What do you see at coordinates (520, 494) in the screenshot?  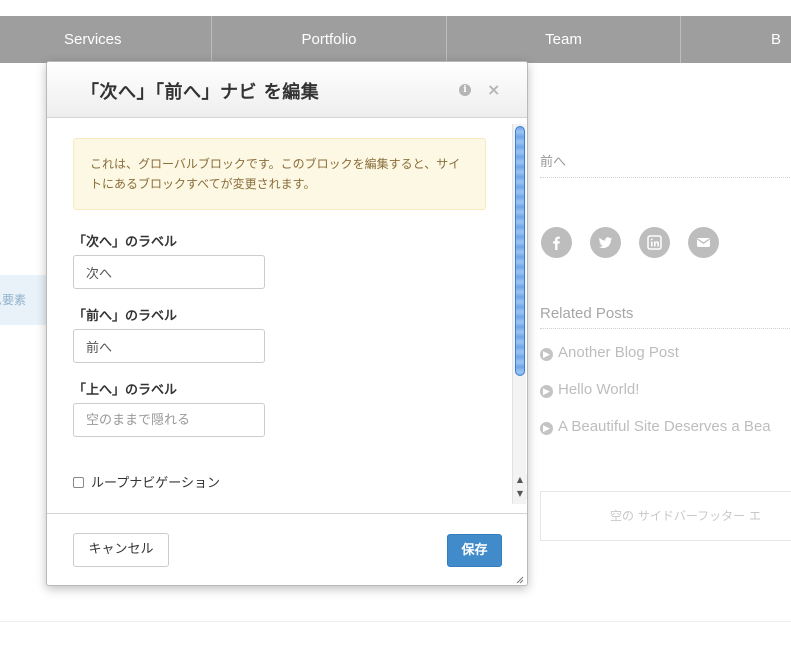 I see `scroll-down-arrow-icon: ▼` at bounding box center [520, 494].